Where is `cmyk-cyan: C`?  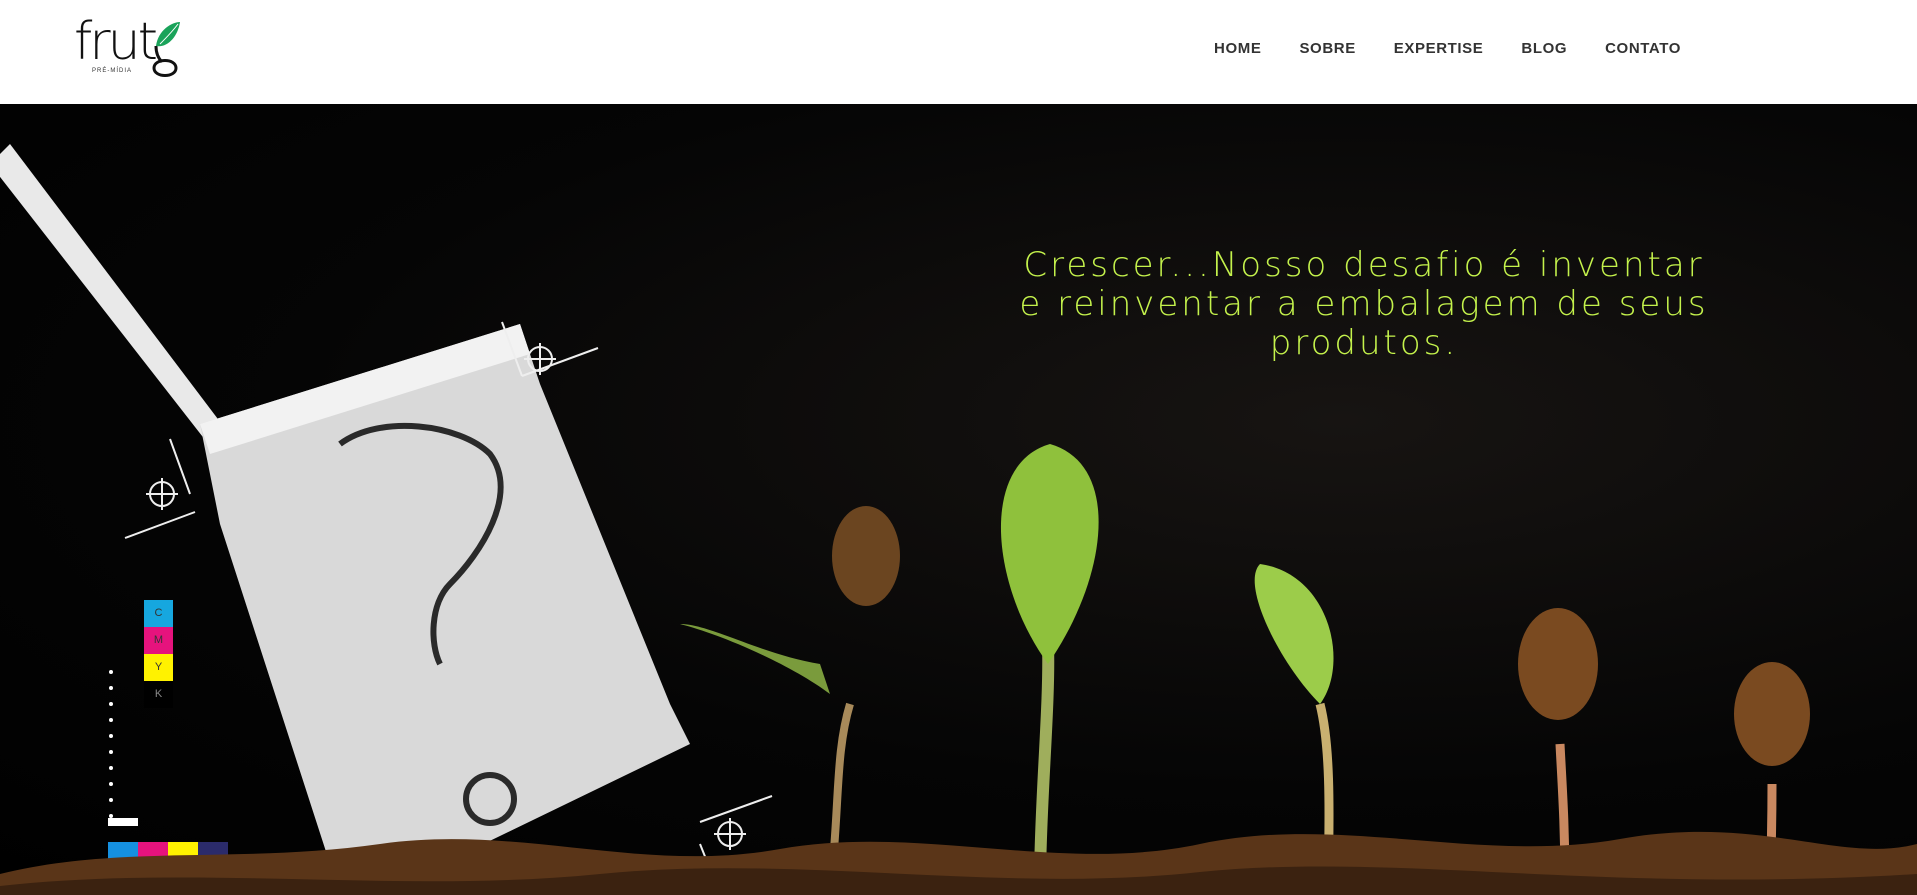 cmyk-cyan: C is located at coordinates (158, 613).